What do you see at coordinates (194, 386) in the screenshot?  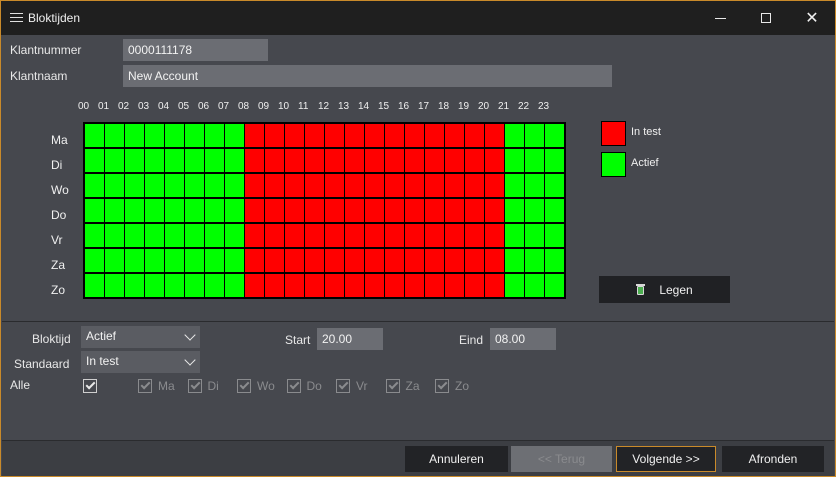 I see `day-checkbox-di` at bounding box center [194, 386].